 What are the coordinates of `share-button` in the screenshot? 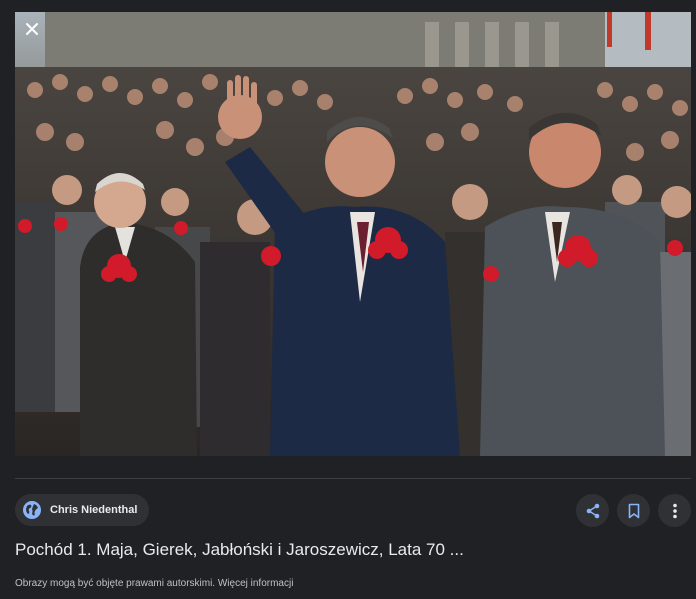 It's located at (592, 510).